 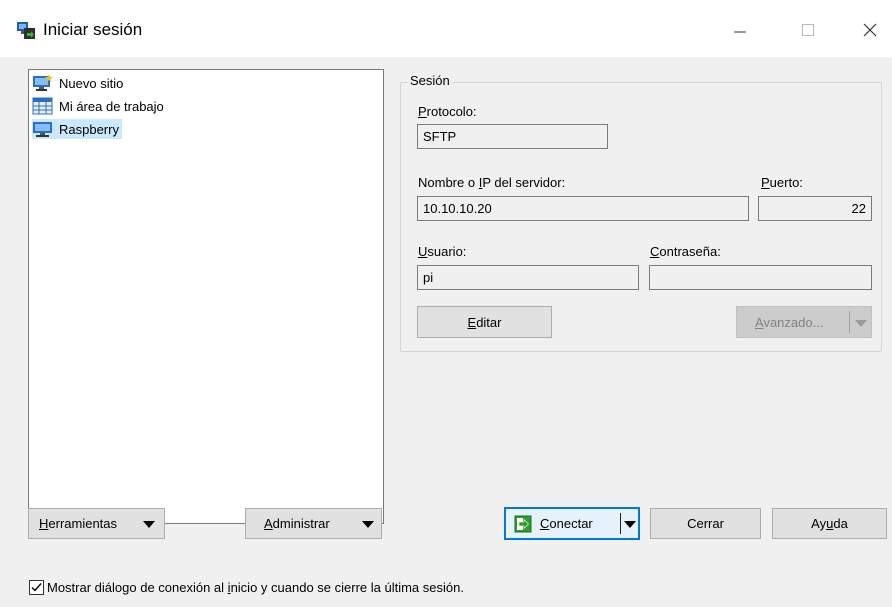 What do you see at coordinates (43, 82) in the screenshot?
I see `new-site-monitor-icon` at bounding box center [43, 82].